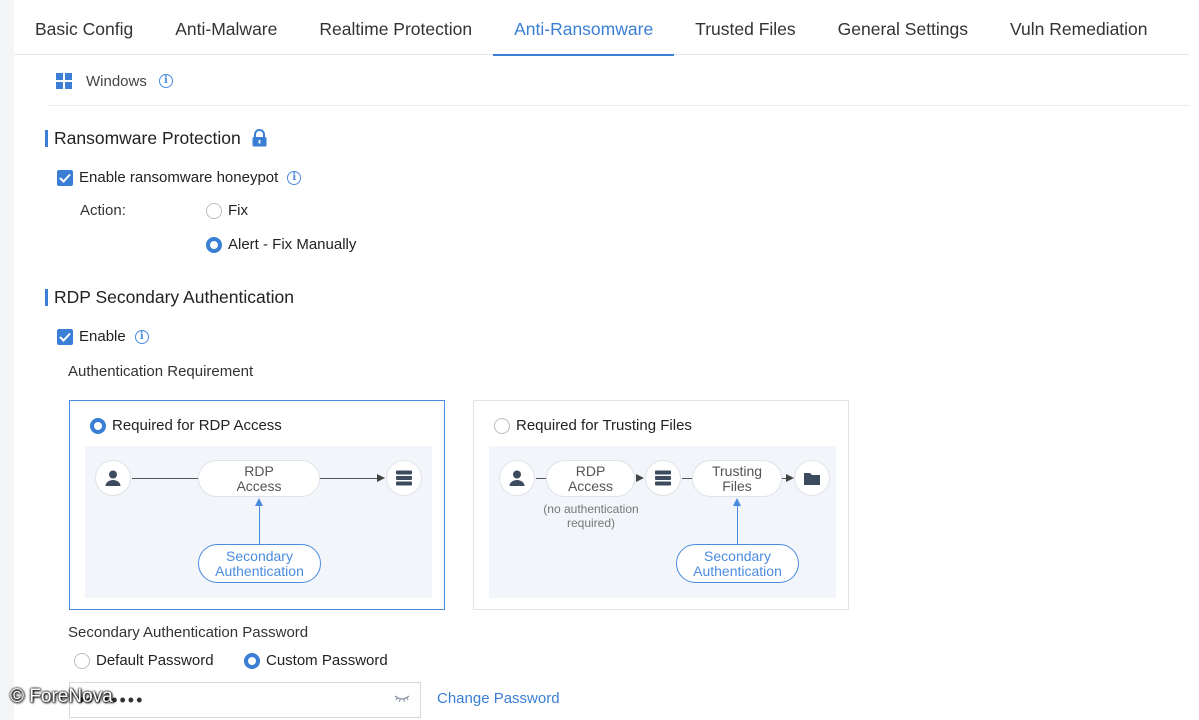 This screenshot has height=720, width=1199. I want to click on honeypot-label: Enable ransomware honeypot, so click(179, 177).